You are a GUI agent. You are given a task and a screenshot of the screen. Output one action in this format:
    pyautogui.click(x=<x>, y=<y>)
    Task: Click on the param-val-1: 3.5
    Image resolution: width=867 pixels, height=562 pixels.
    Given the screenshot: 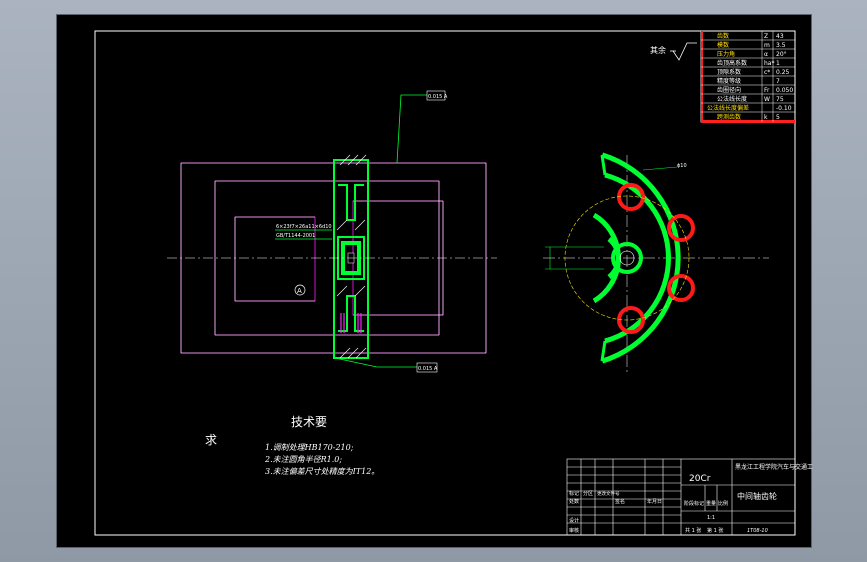 What is the action you would take?
    pyautogui.click(x=781, y=45)
    